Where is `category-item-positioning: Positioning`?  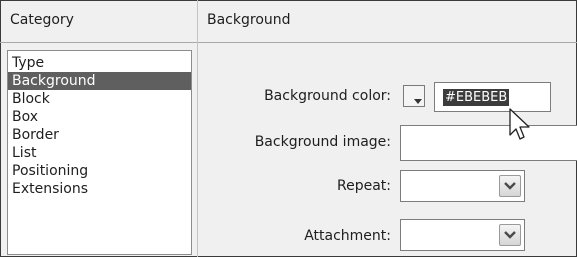
category-item-positioning: Positioning is located at coordinates (99, 171).